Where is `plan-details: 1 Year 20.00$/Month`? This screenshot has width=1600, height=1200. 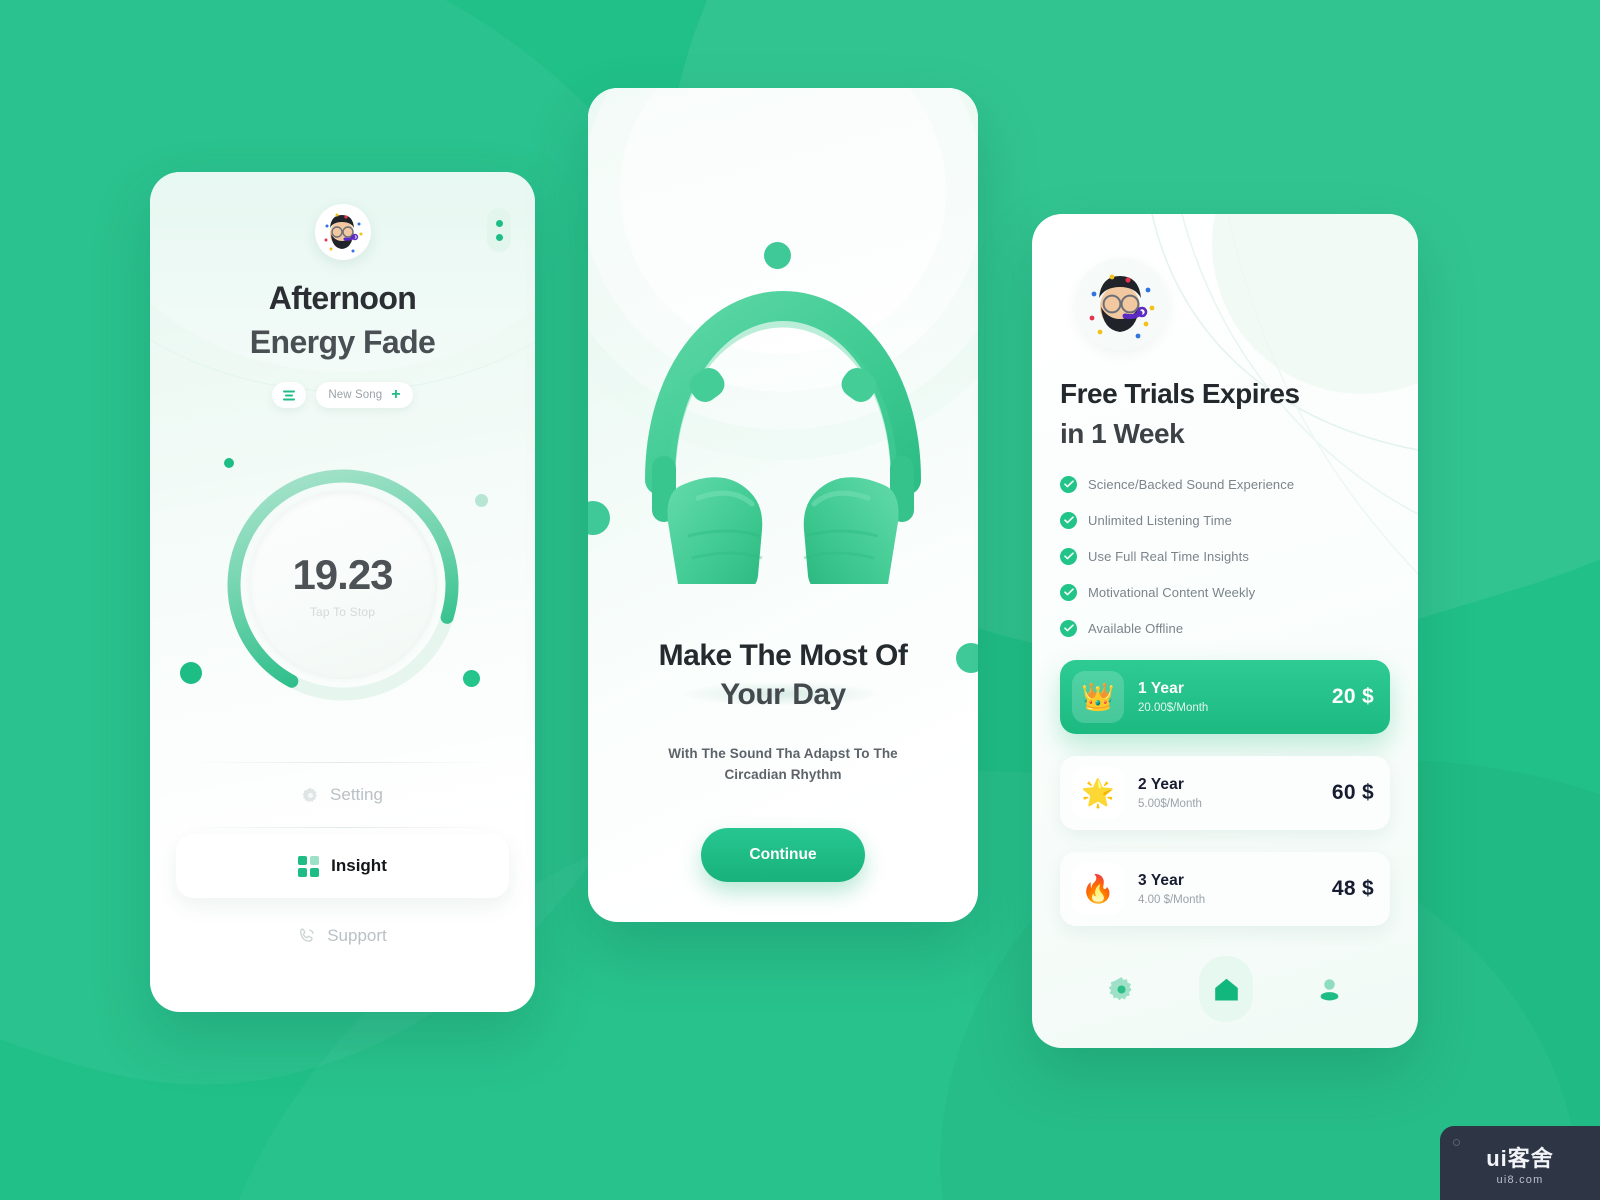 plan-details: 1 Year 20.00$/Month is located at coordinates (1235, 697).